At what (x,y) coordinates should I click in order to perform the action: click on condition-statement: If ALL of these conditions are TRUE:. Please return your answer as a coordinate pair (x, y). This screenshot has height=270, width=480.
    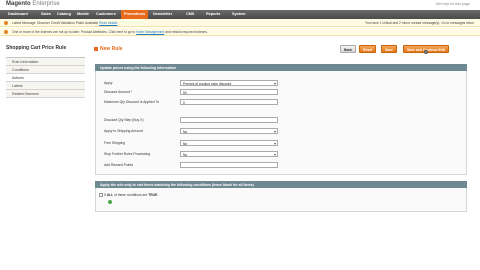
    Looking at the image, I should click on (131, 195).